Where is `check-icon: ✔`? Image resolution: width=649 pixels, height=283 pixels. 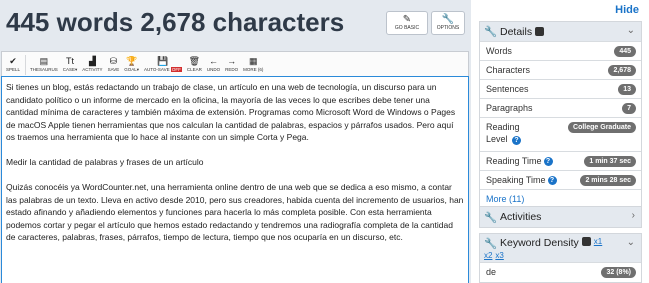 check-icon: ✔ is located at coordinates (13, 61).